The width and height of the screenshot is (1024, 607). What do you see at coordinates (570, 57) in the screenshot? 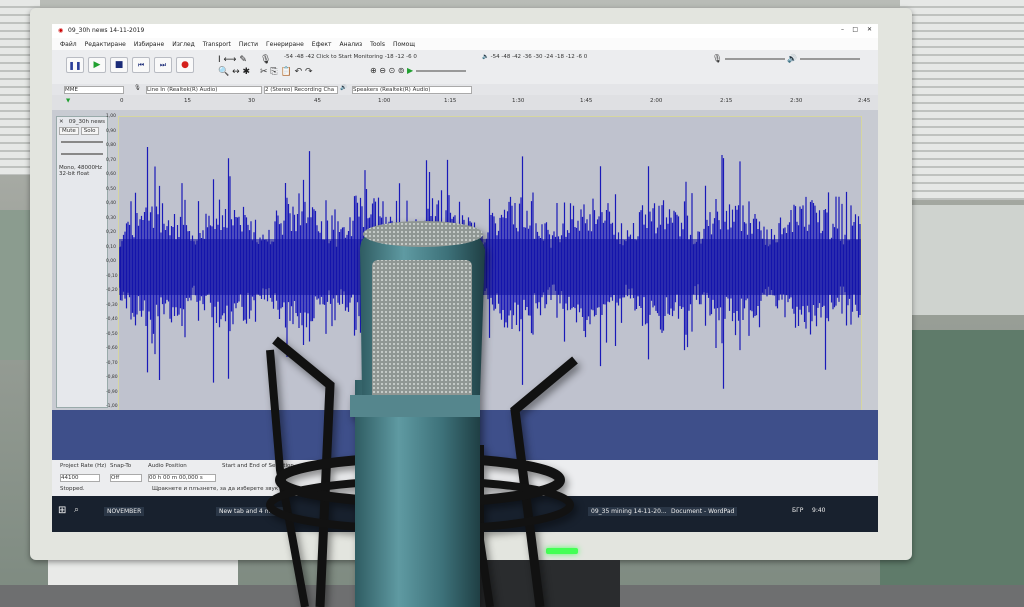
I see `playback-meter-tick: -12` at bounding box center [570, 57].